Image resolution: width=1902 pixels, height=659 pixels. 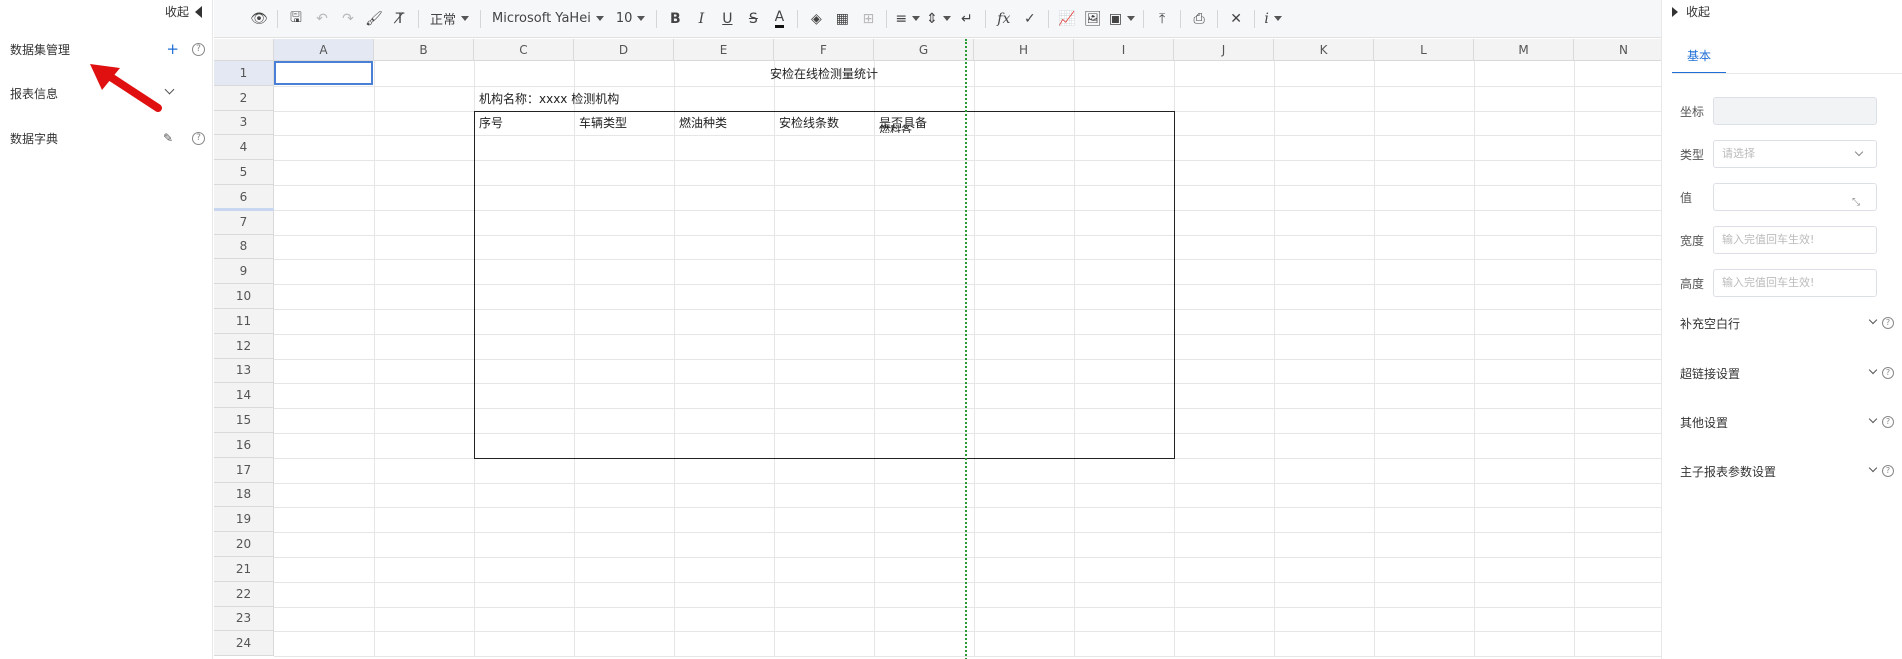 I want to click on vertical-align-icon: ⇕, so click(x=938, y=19).